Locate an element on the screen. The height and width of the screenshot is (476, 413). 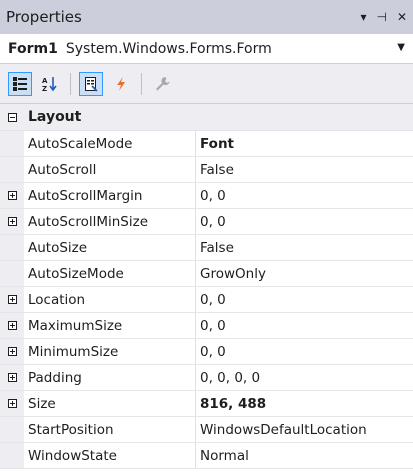
window-controls: ▾ ⊣ ✕ is located at coordinates (383, 17).